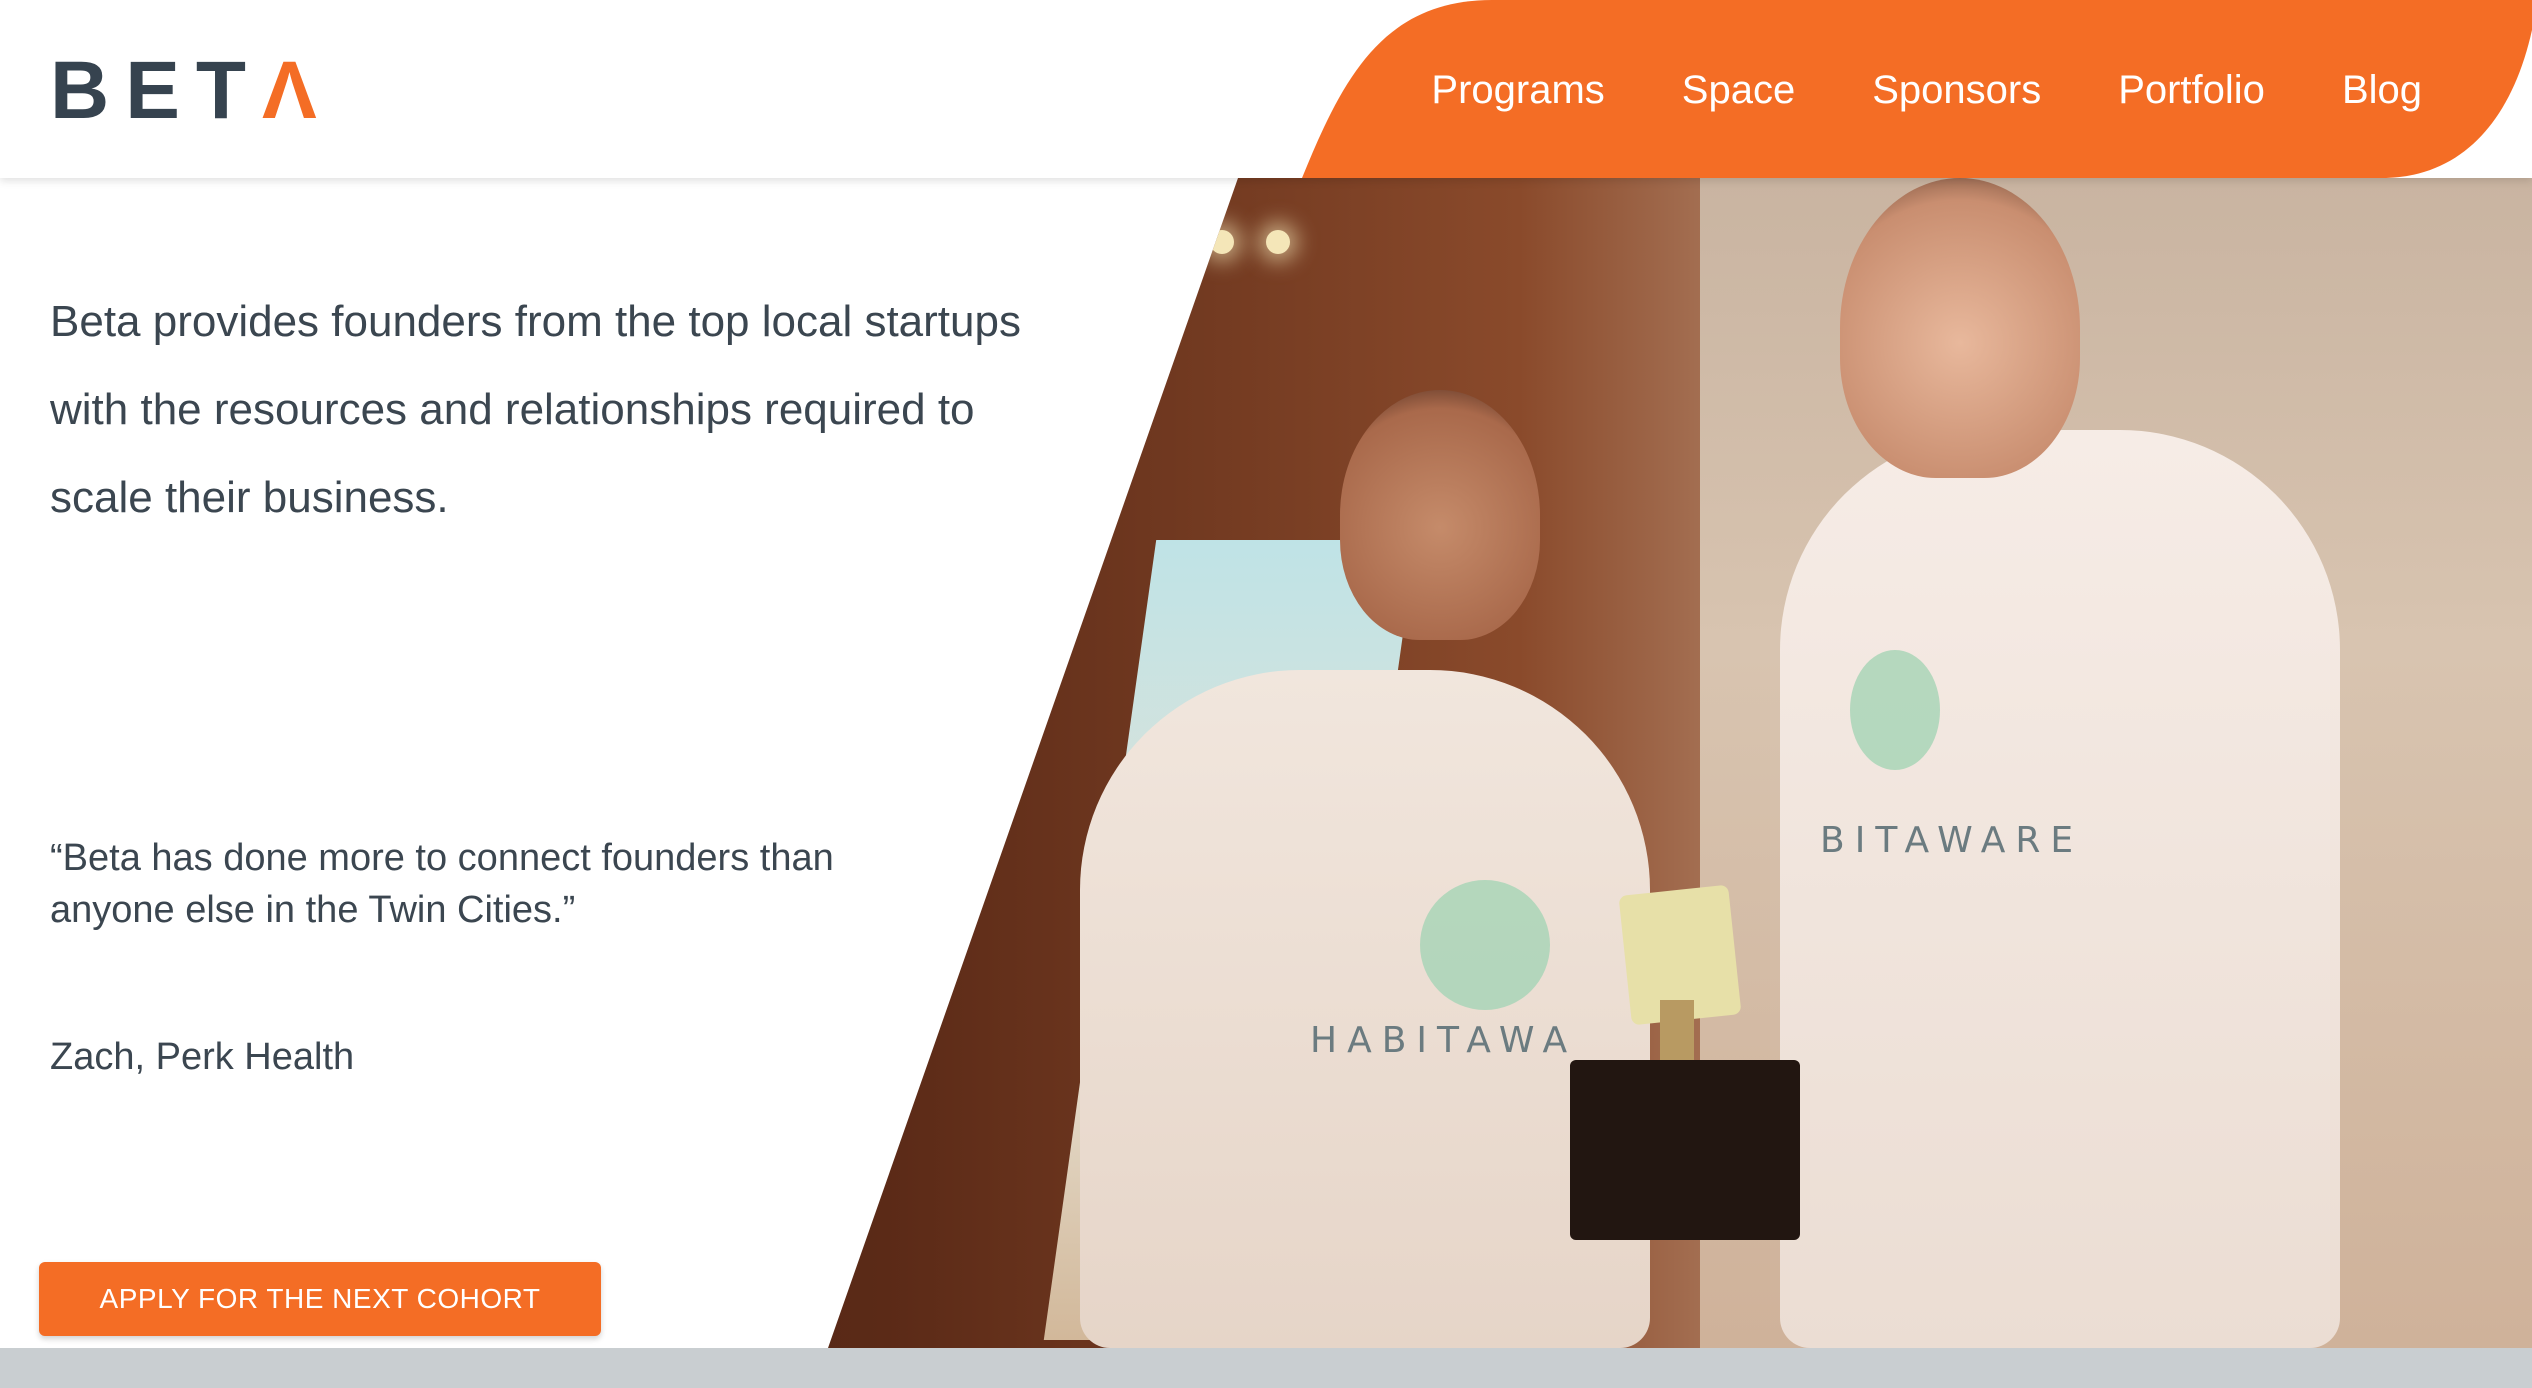 The height and width of the screenshot is (1388, 2532). What do you see at coordinates (1685, 1150) in the screenshot?
I see `trophy-base` at bounding box center [1685, 1150].